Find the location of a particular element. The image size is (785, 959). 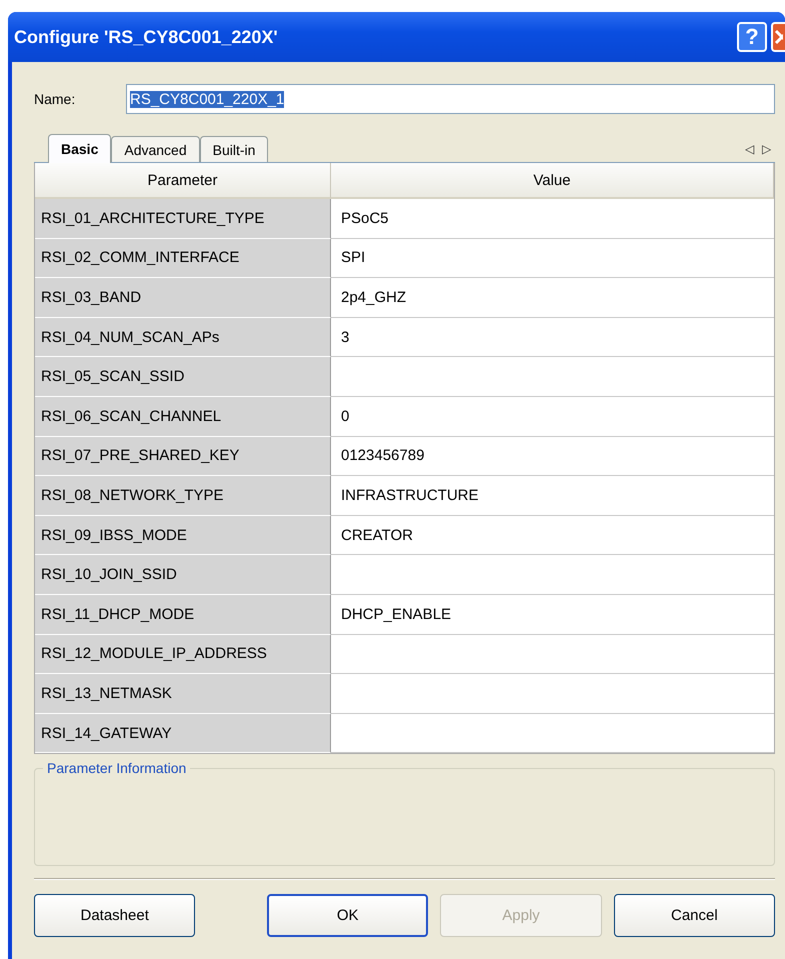

value-cell: 0123456789 is located at coordinates (552, 456).